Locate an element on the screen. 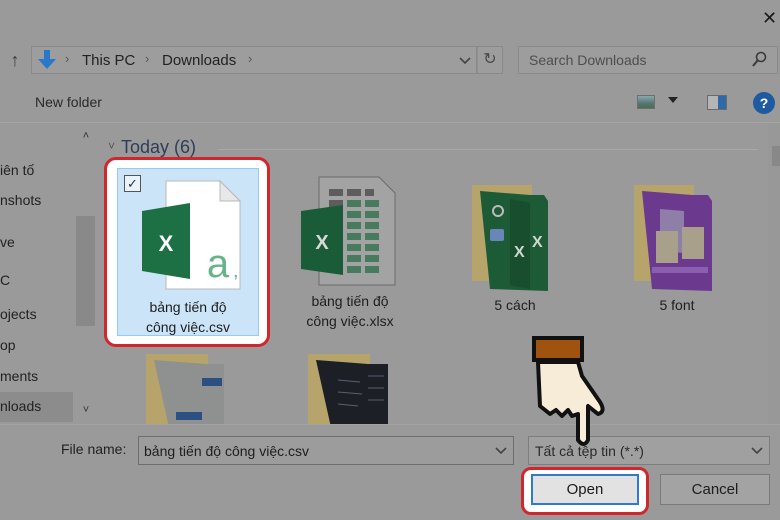 The height and width of the screenshot is (520, 780). nav-scroll-down-button: ˅ is located at coordinates (86, 410).